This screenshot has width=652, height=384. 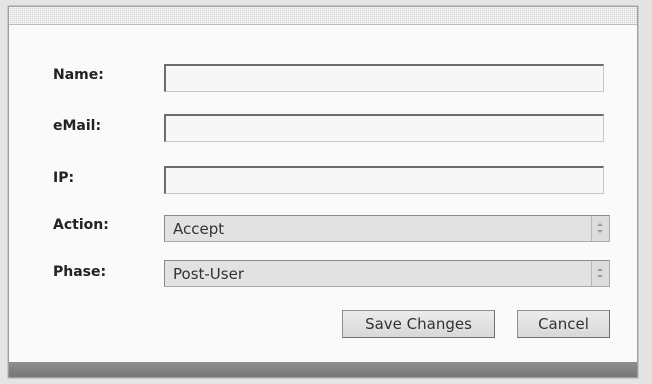 I want to click on phase-label: Phase:, so click(x=80, y=272).